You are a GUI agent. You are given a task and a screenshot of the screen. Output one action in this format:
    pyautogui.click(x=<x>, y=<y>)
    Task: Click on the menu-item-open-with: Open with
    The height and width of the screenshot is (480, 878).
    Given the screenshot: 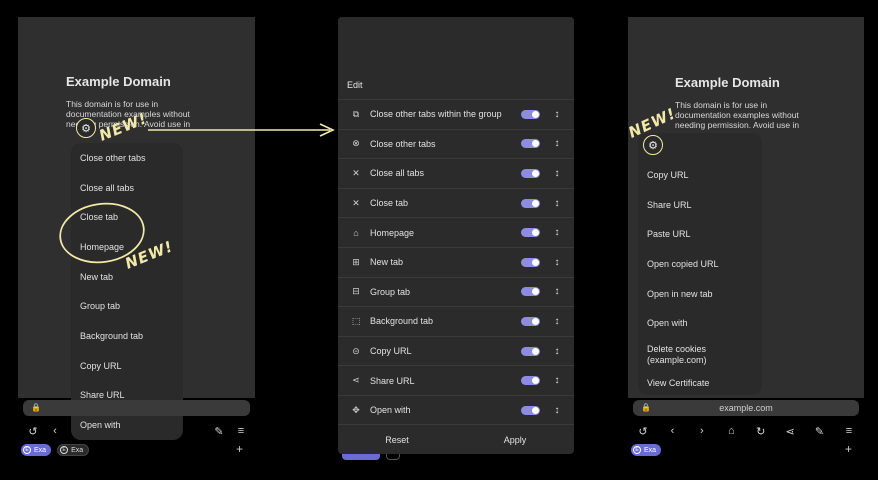 What is the action you would take?
    pyautogui.click(x=700, y=324)
    